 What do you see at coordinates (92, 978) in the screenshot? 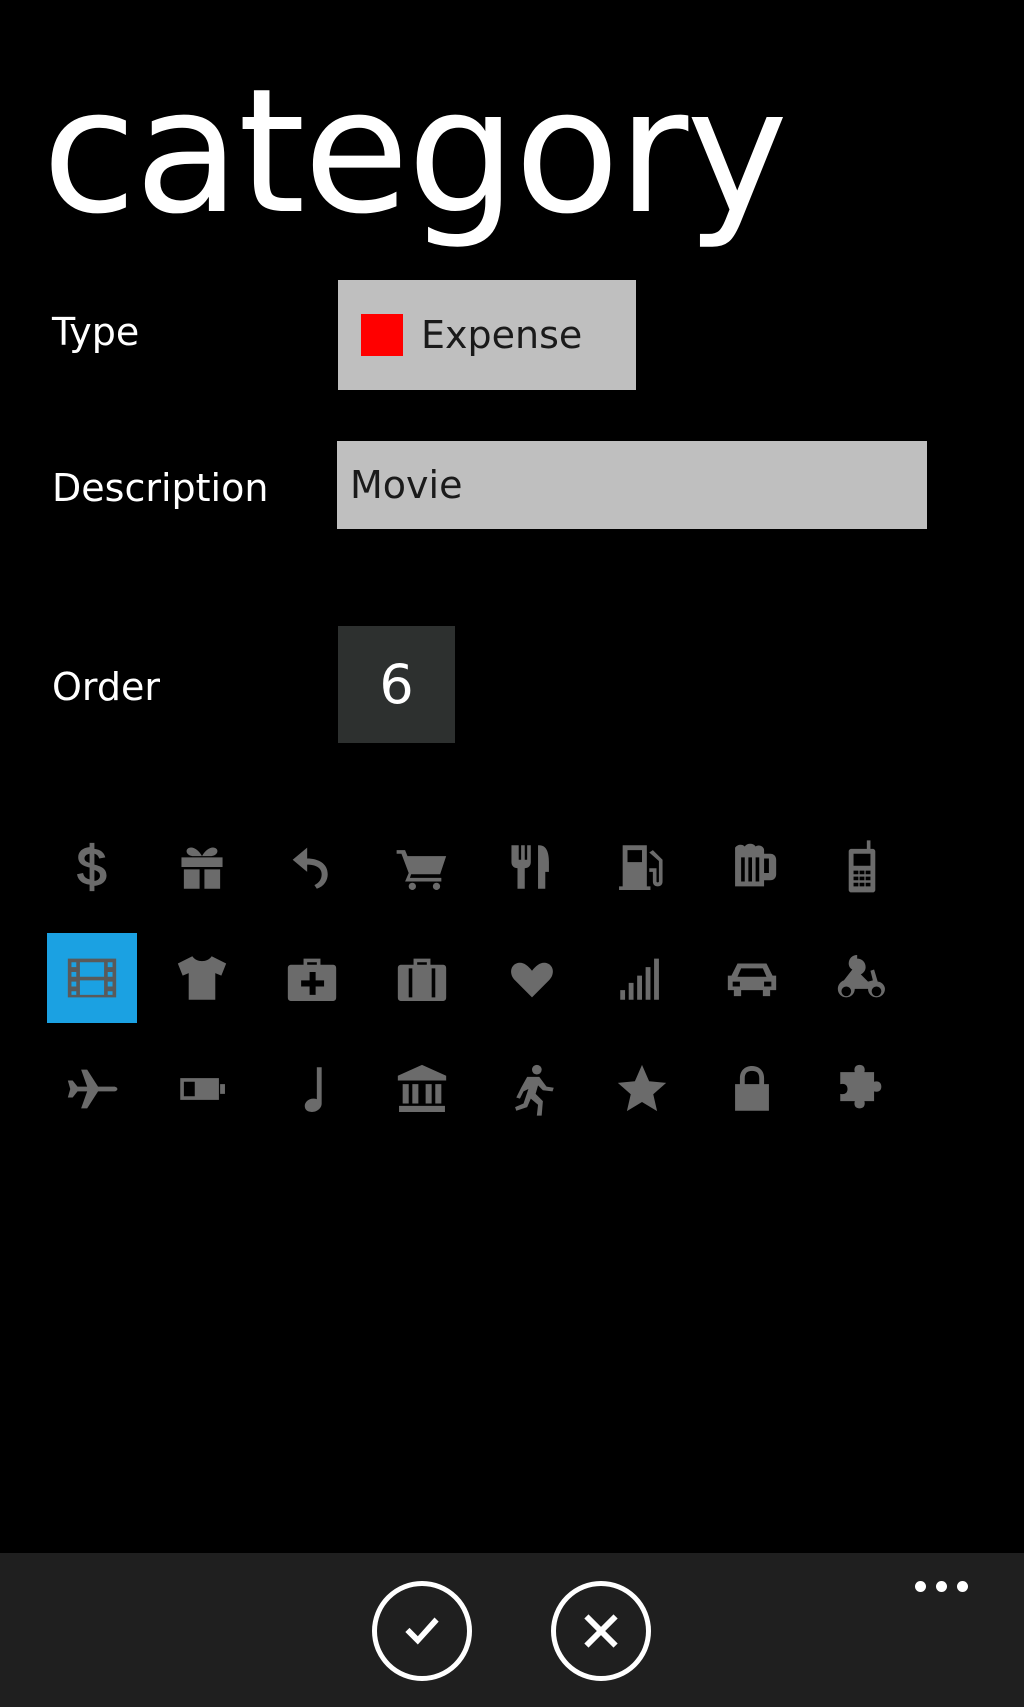
I see `film-icon` at bounding box center [92, 978].